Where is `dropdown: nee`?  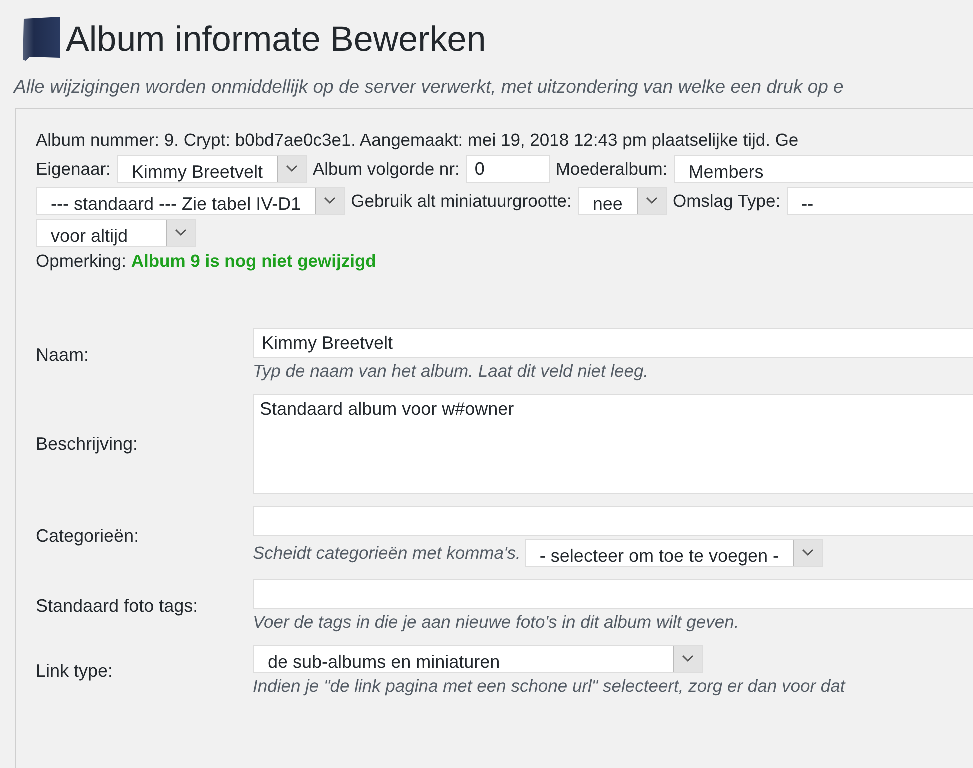
dropdown: nee is located at coordinates (622, 201).